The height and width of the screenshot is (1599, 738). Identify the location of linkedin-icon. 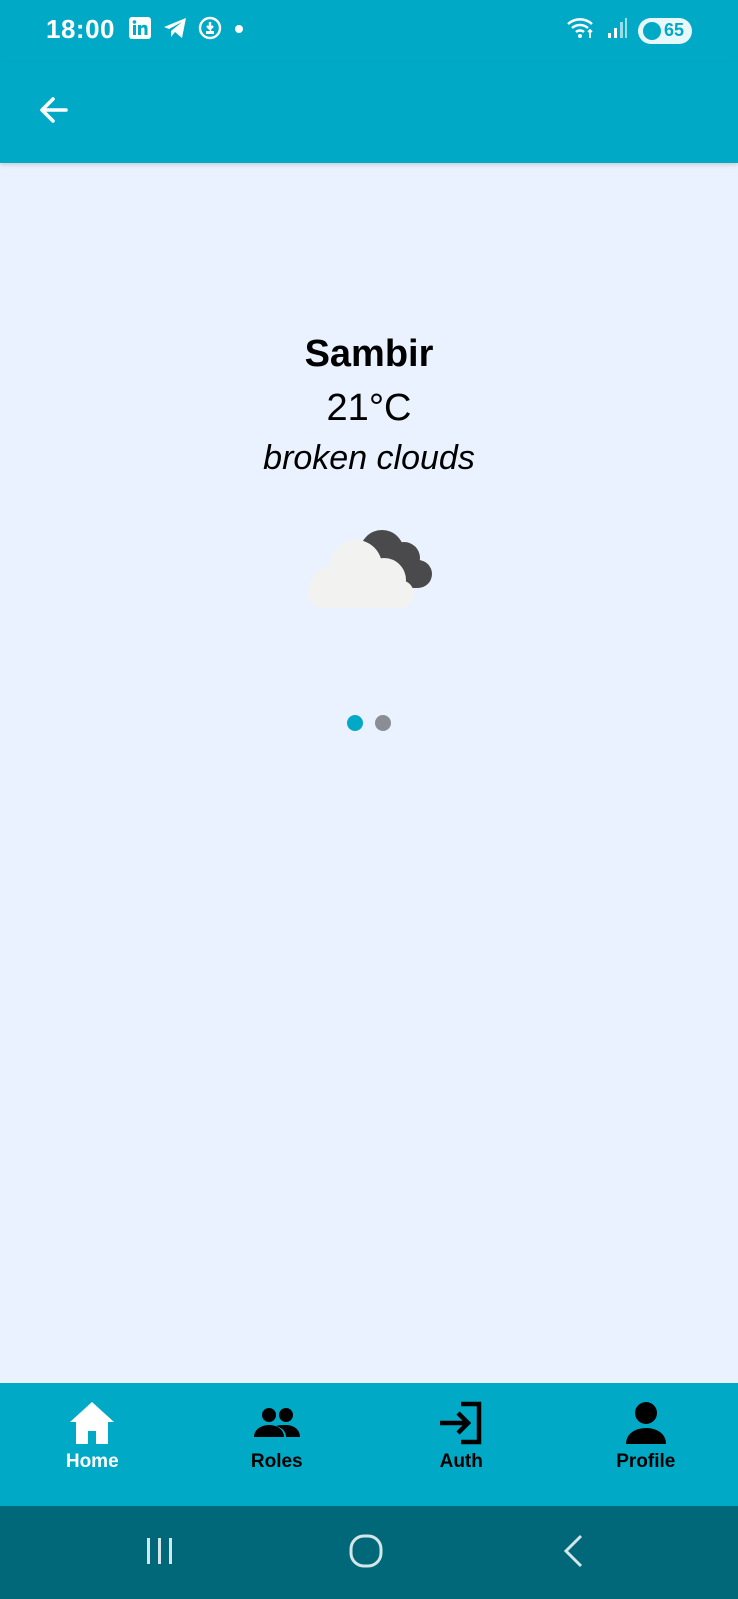
(140, 30).